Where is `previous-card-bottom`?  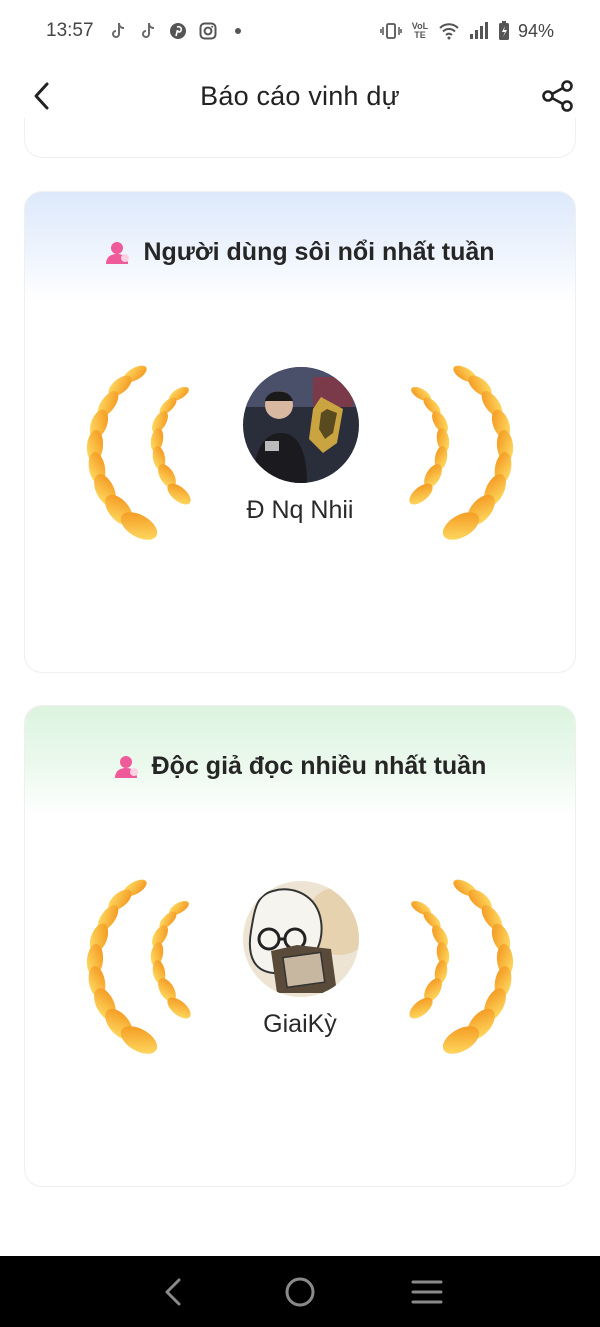
previous-card-bottom is located at coordinates (300, 138).